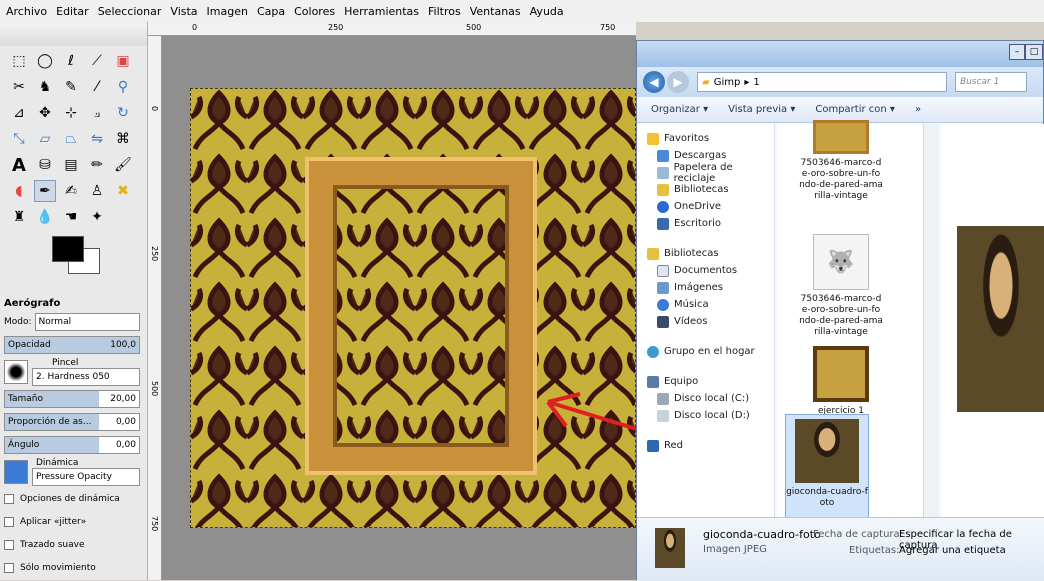 This screenshot has height=581, width=1044. What do you see at coordinates (97, 165) in the screenshot?
I see `pencil-icon: ✏` at bounding box center [97, 165].